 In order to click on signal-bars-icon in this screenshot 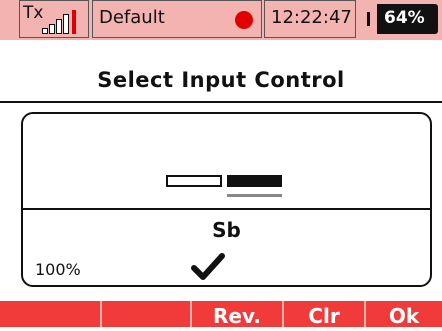, I will do `click(62, 22)`.